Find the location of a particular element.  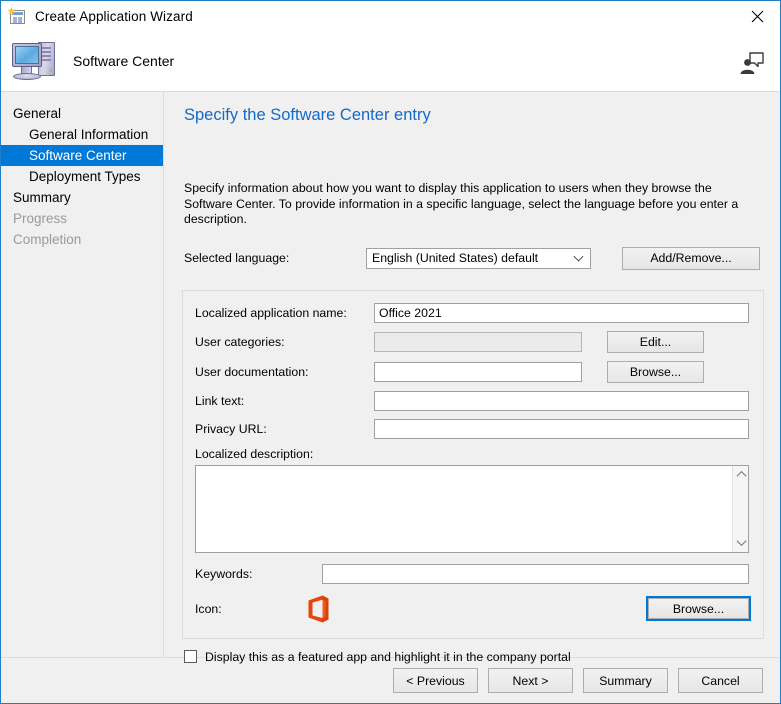

localized-application-name-label: Localized application name: is located at coordinates (271, 312).